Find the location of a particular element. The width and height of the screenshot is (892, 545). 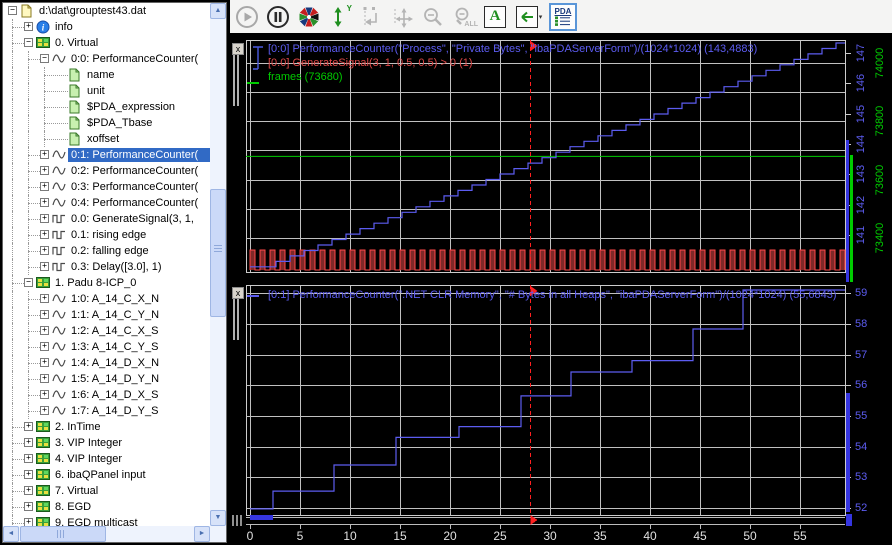

cursor-strip-marker-icon is located at coordinates (534, 520).